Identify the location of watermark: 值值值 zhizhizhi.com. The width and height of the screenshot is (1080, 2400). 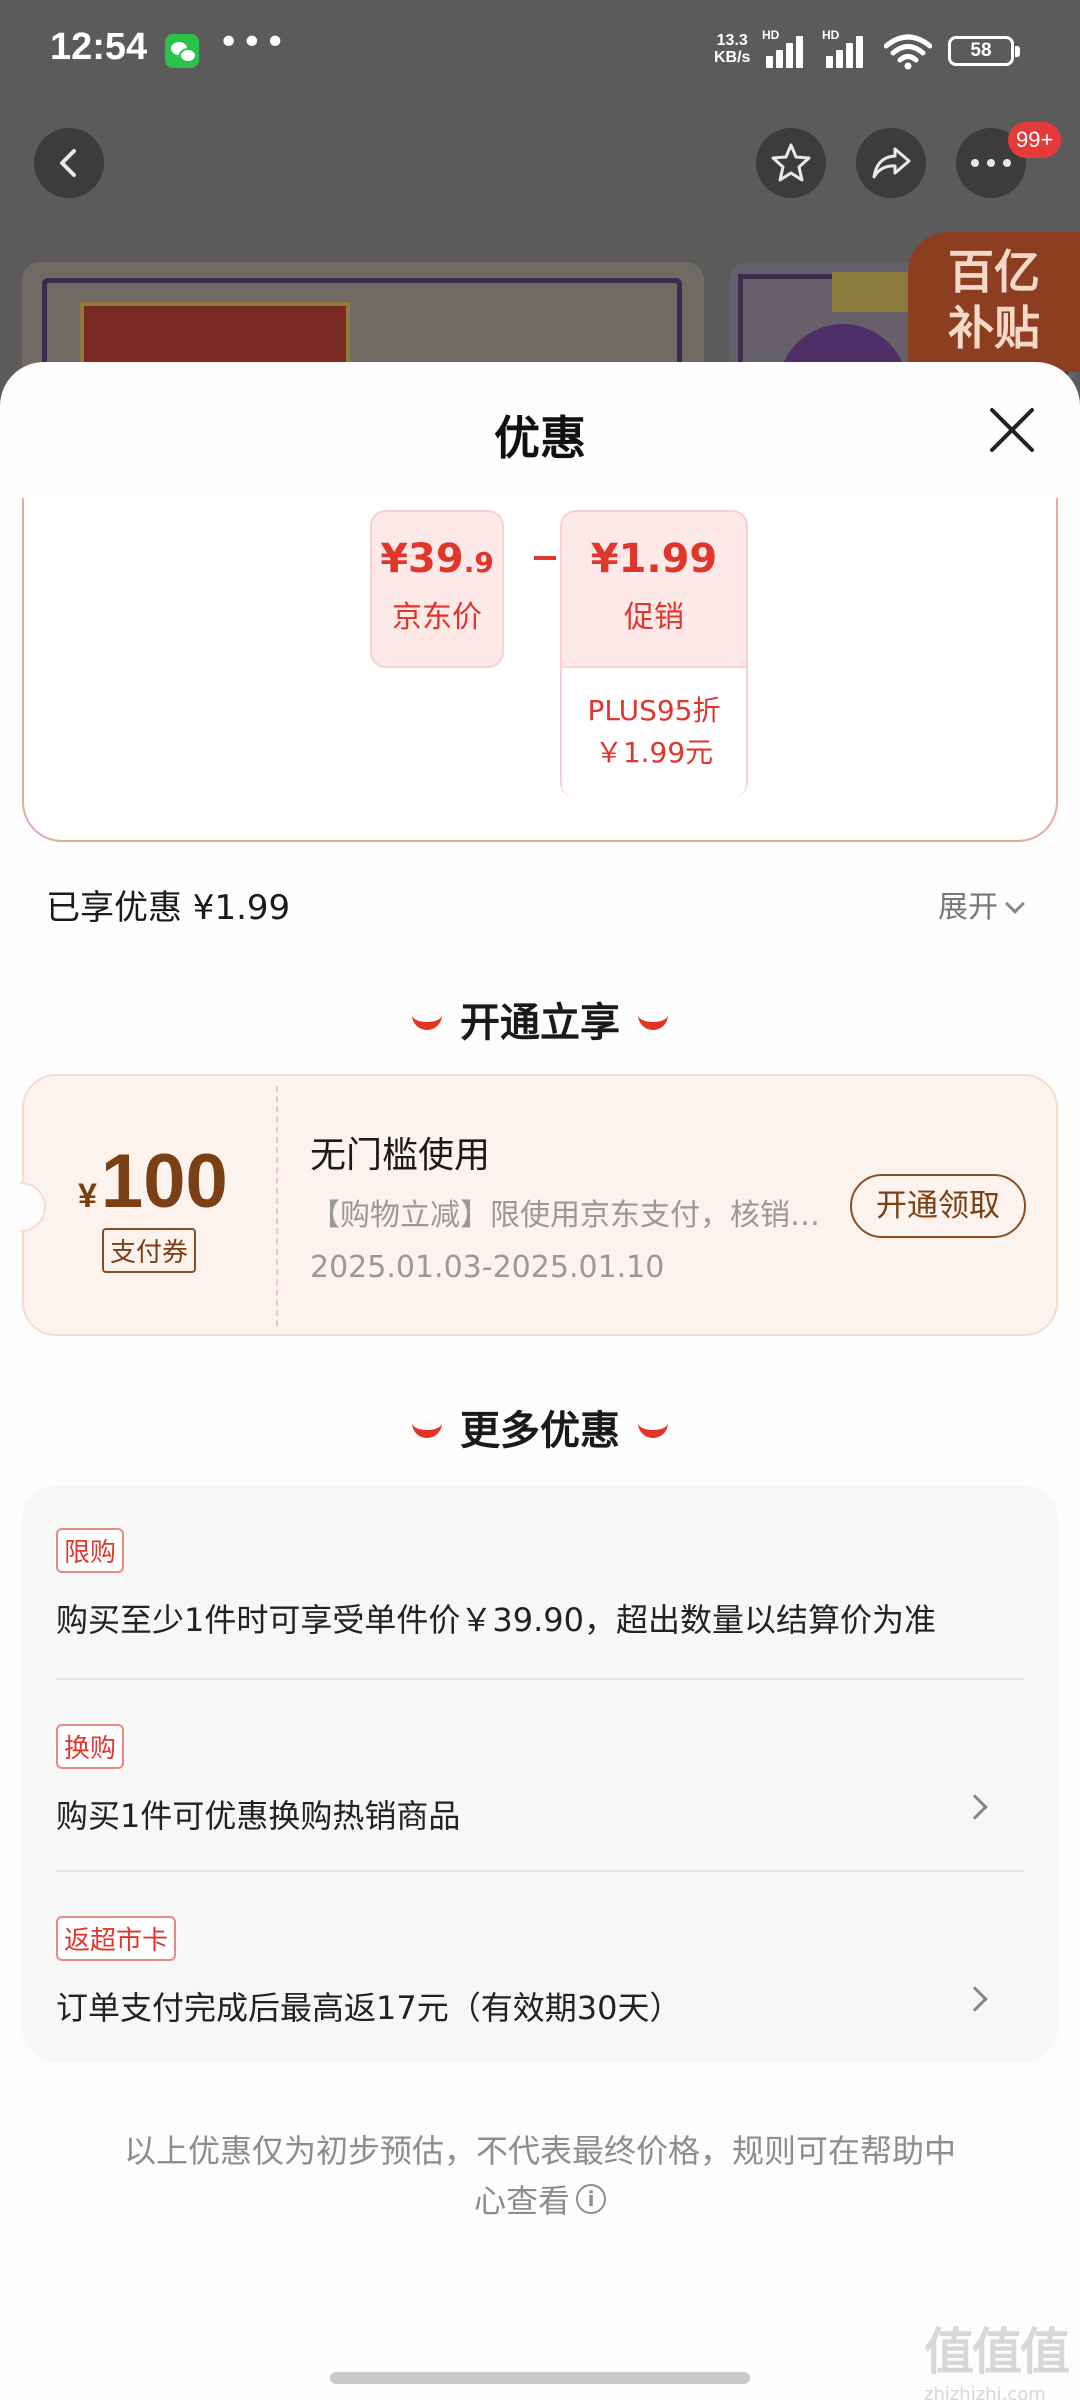
(999, 2356).